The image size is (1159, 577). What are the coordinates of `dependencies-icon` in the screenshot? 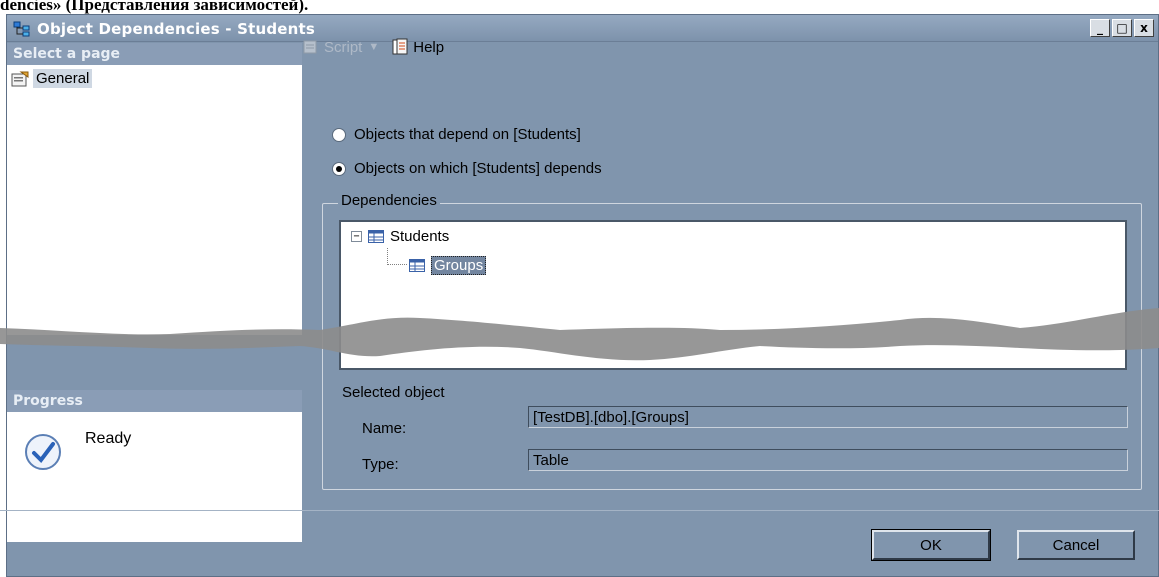 It's located at (21, 29).